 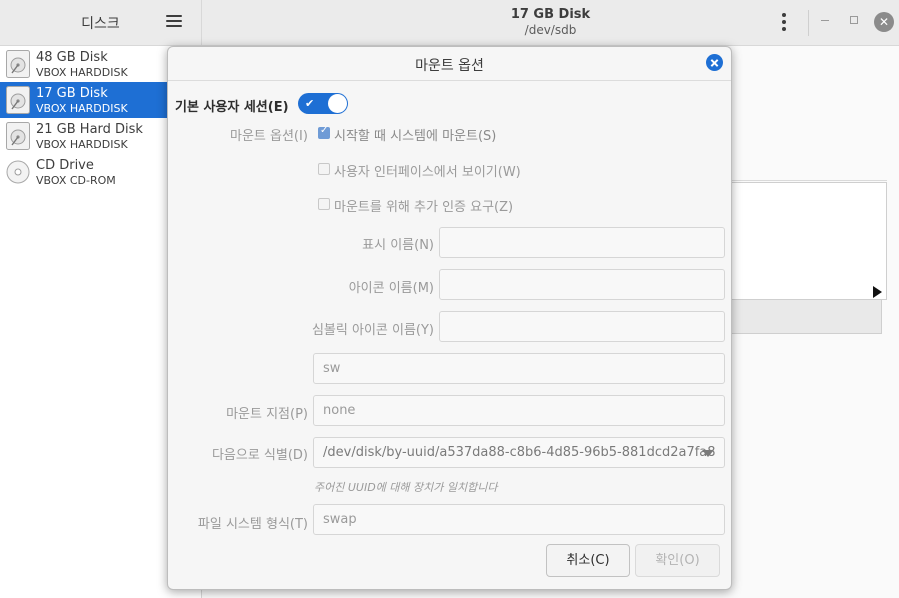 What do you see at coordinates (519, 410) in the screenshot?
I see `mount-point-field: none` at bounding box center [519, 410].